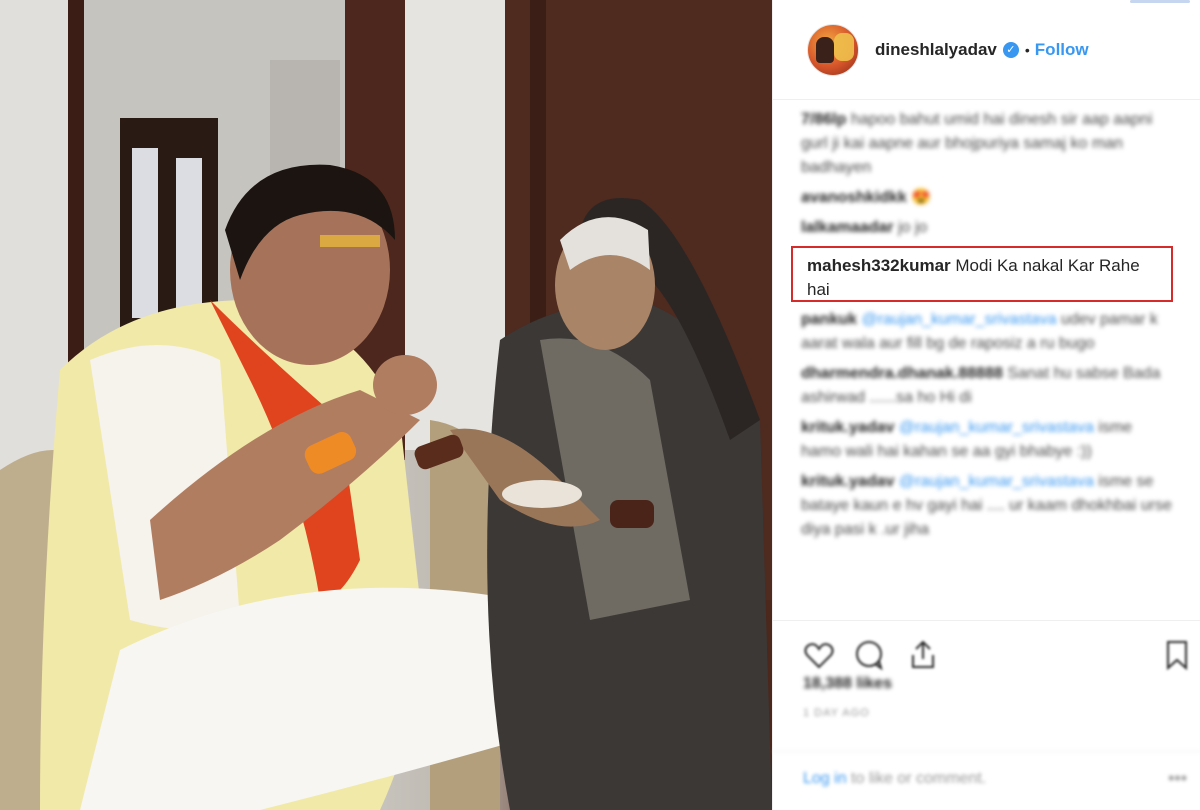 The image size is (1200, 810). Describe the element at coordinates (936, 50) in the screenshot. I see `username: dineshlalyadav` at that location.